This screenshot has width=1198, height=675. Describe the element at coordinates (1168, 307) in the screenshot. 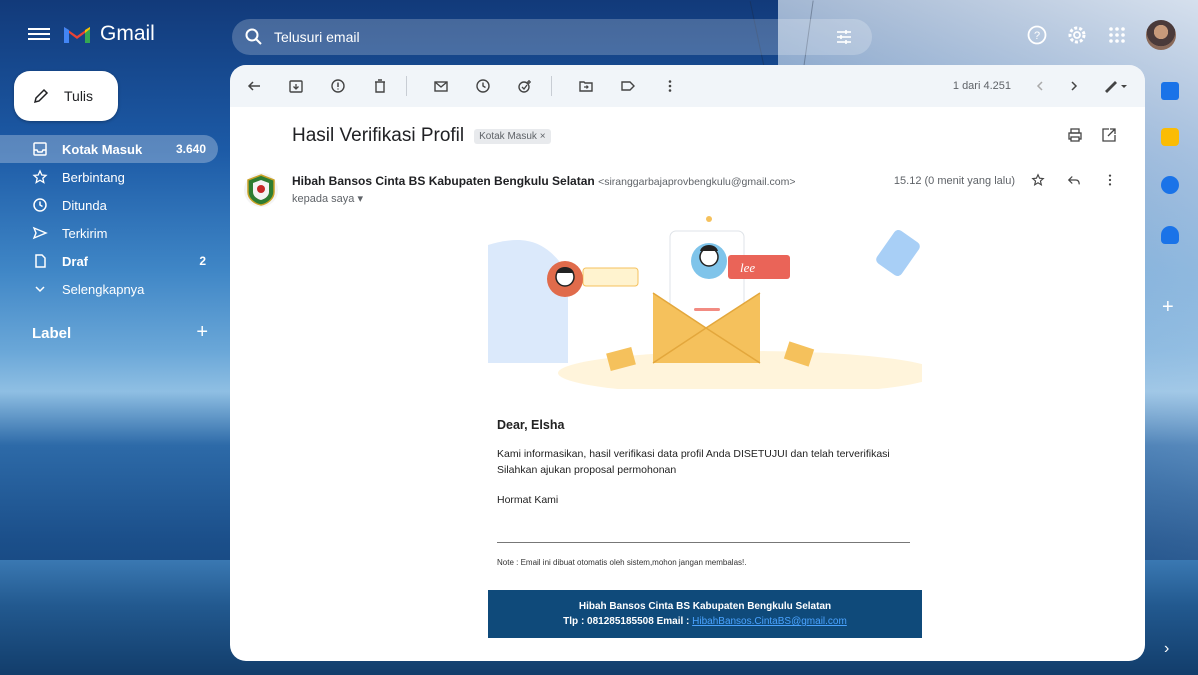

I see `add-addon-icon: +` at that location.